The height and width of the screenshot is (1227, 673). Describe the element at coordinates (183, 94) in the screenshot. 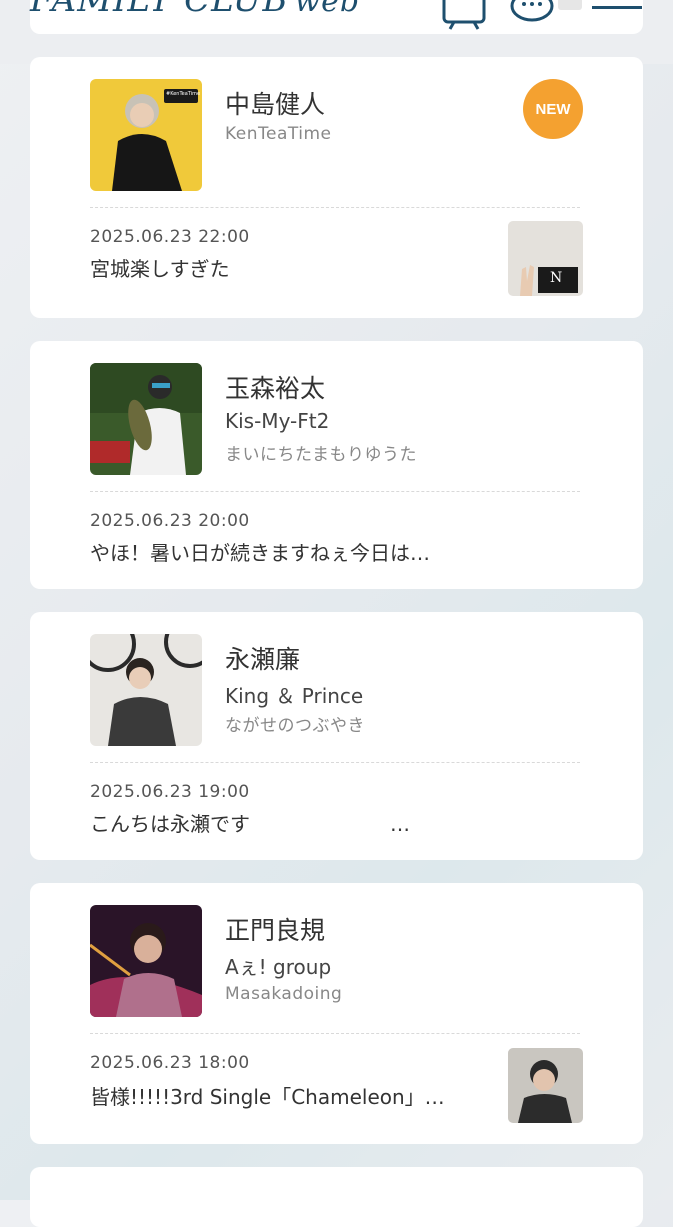

I see `avatar-tag: #KenTeaTime` at that location.